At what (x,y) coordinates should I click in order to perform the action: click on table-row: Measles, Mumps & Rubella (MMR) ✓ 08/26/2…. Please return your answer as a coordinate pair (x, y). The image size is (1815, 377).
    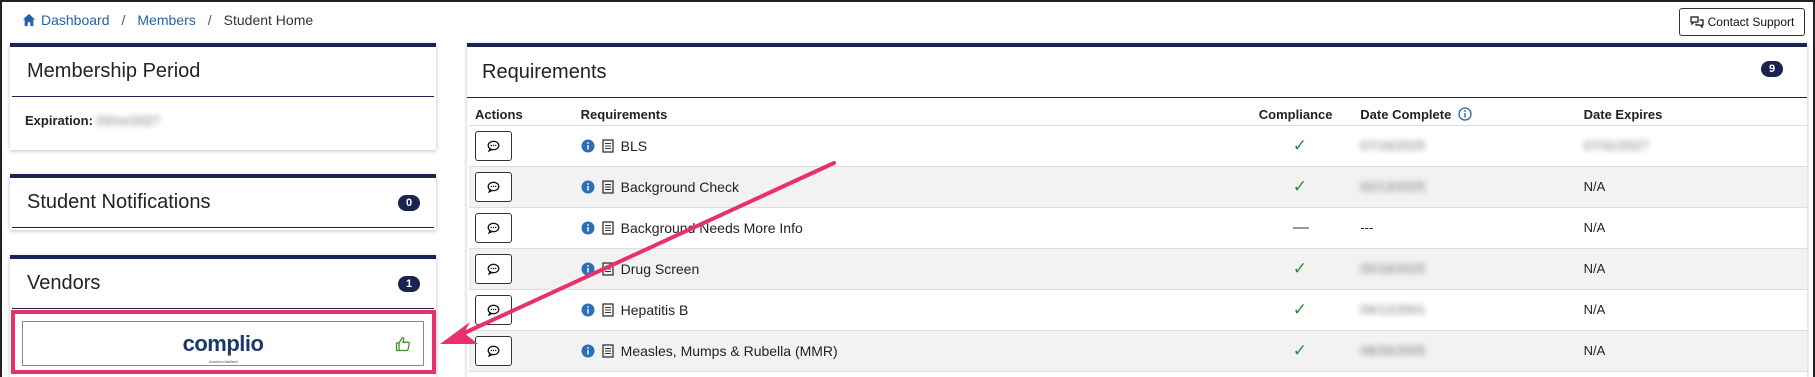
    Looking at the image, I should click on (1138, 351).